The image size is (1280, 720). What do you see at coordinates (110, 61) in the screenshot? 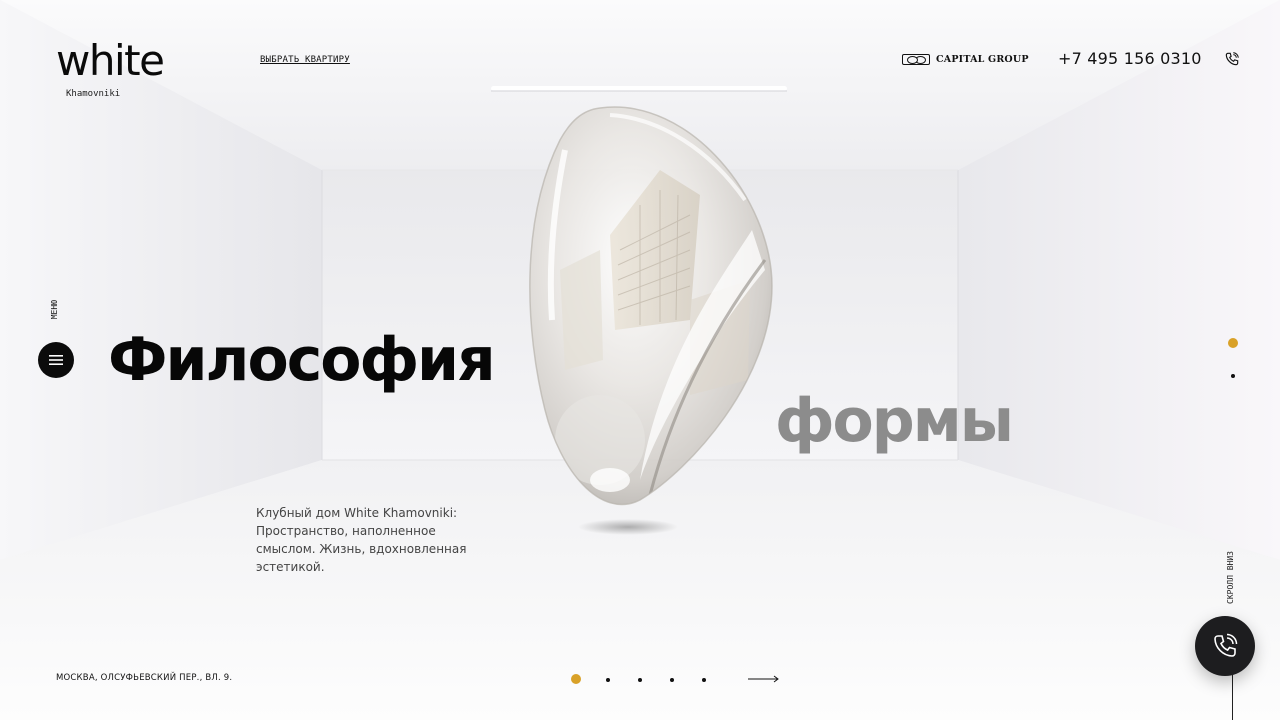
I see `brand-logo: white` at bounding box center [110, 61].